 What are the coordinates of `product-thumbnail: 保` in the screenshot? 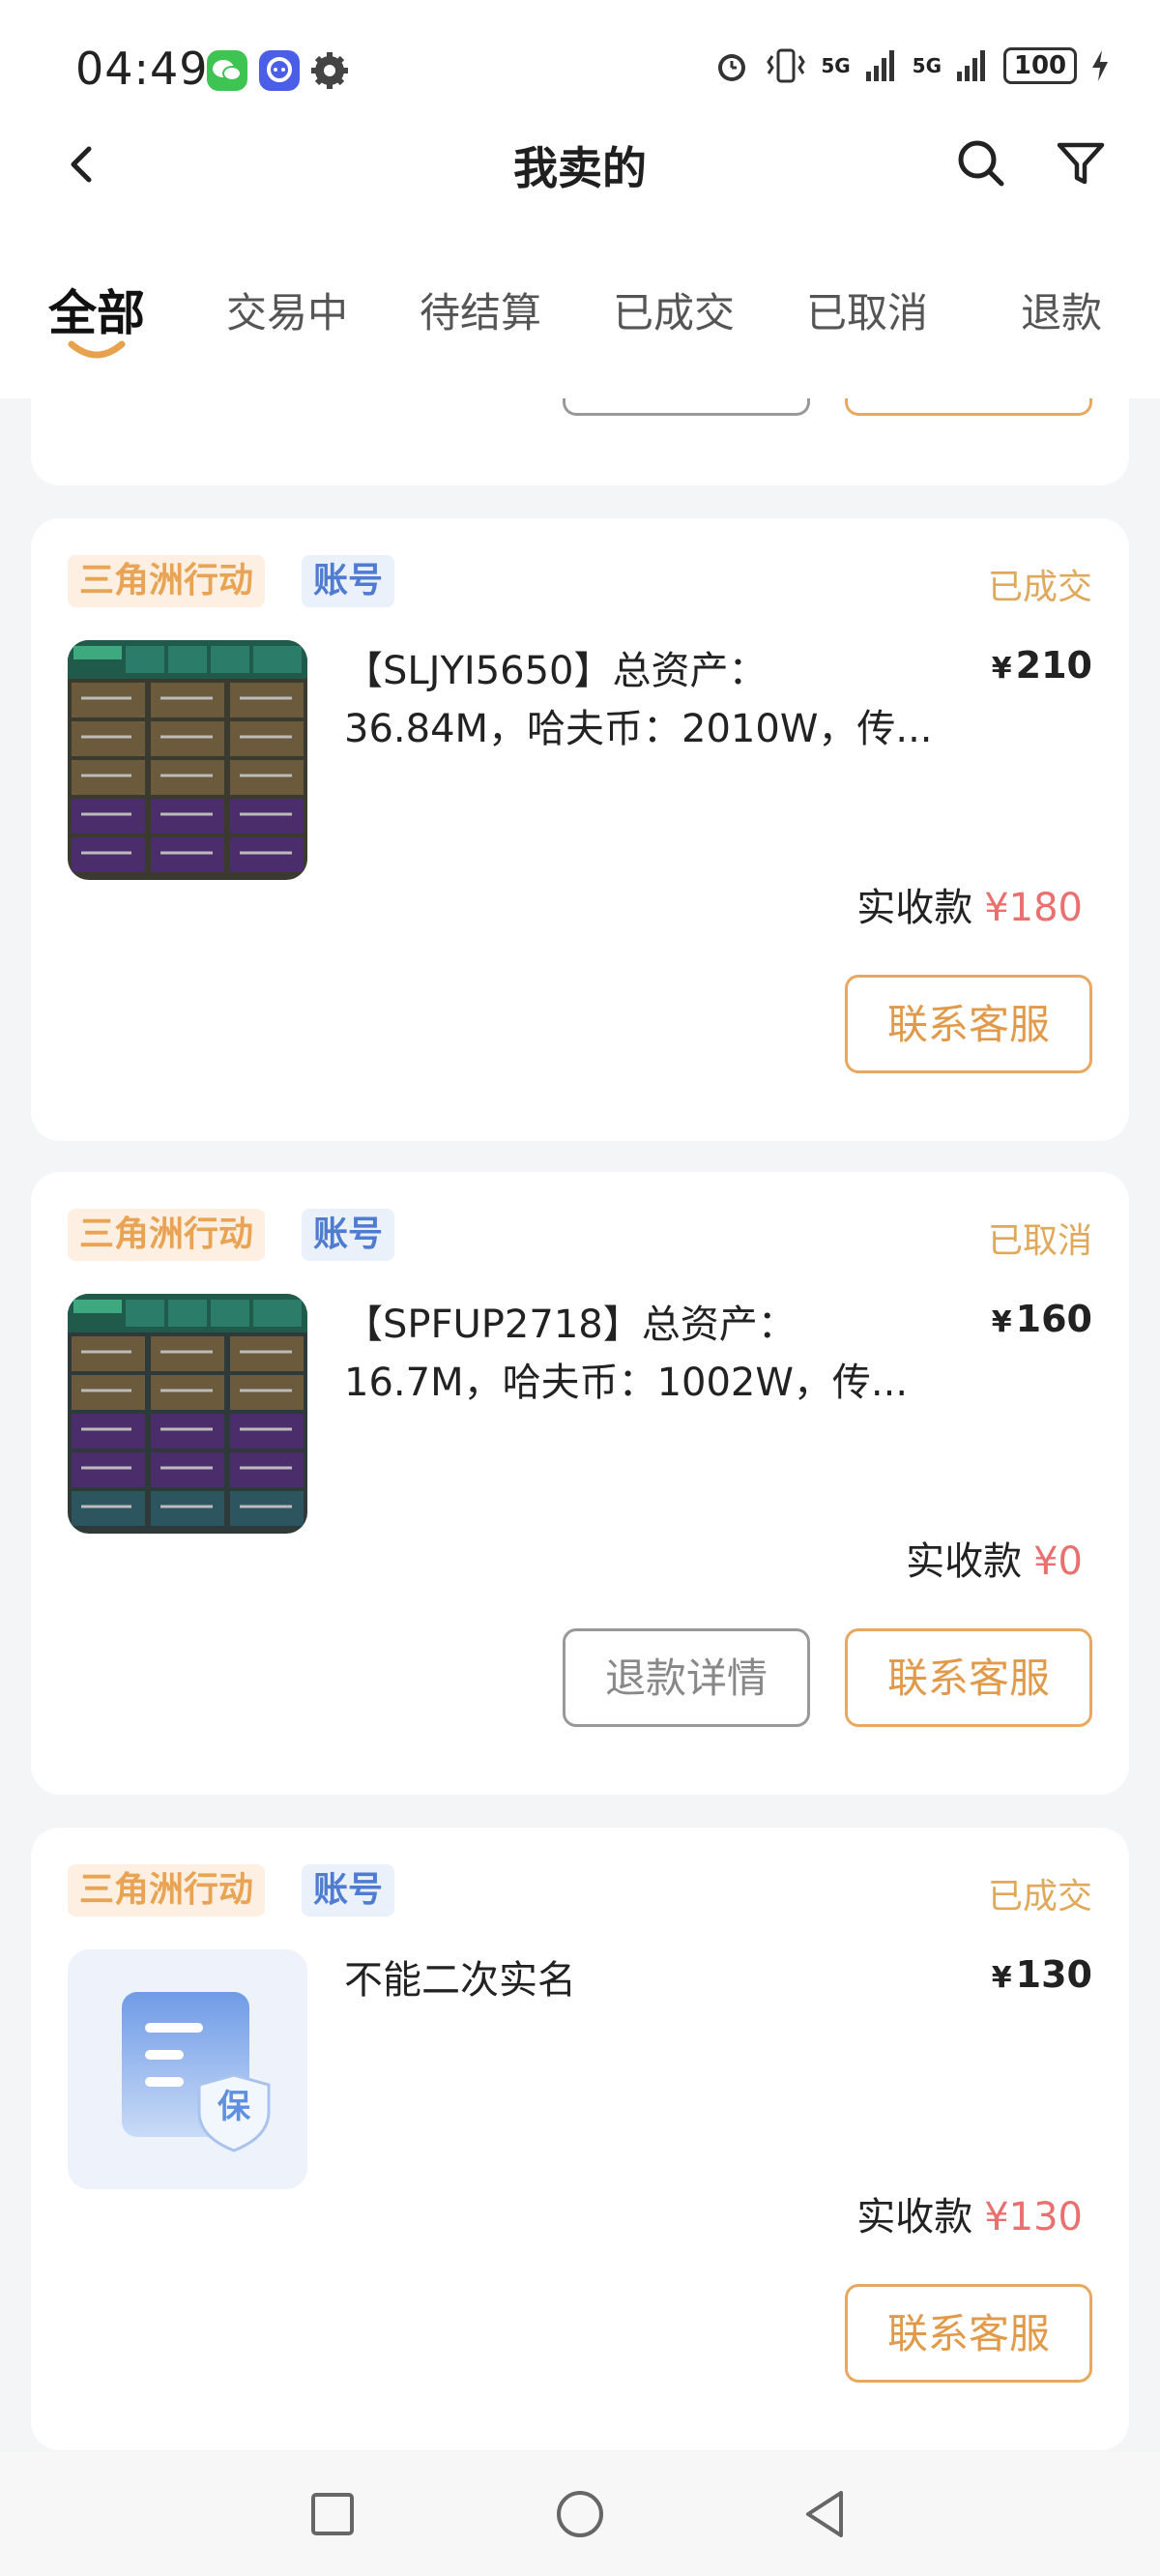 It's located at (188, 2069).